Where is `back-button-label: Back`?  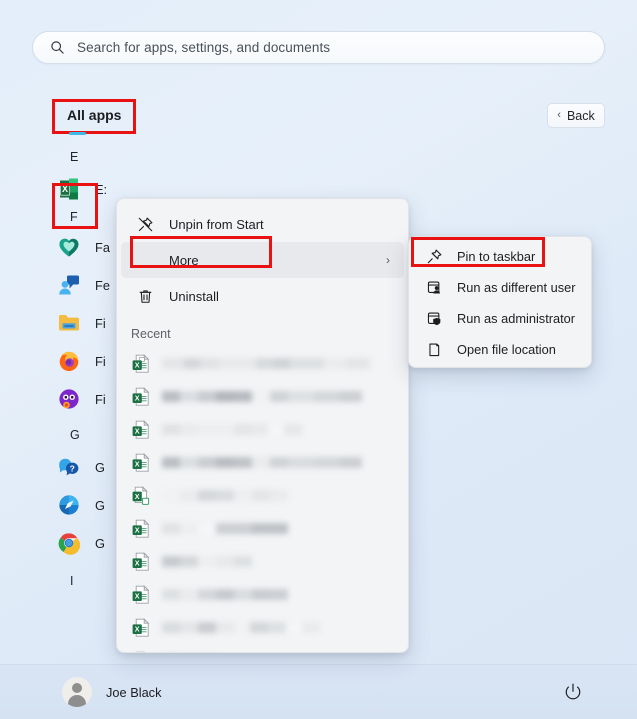 back-button-label: Back is located at coordinates (580, 115).